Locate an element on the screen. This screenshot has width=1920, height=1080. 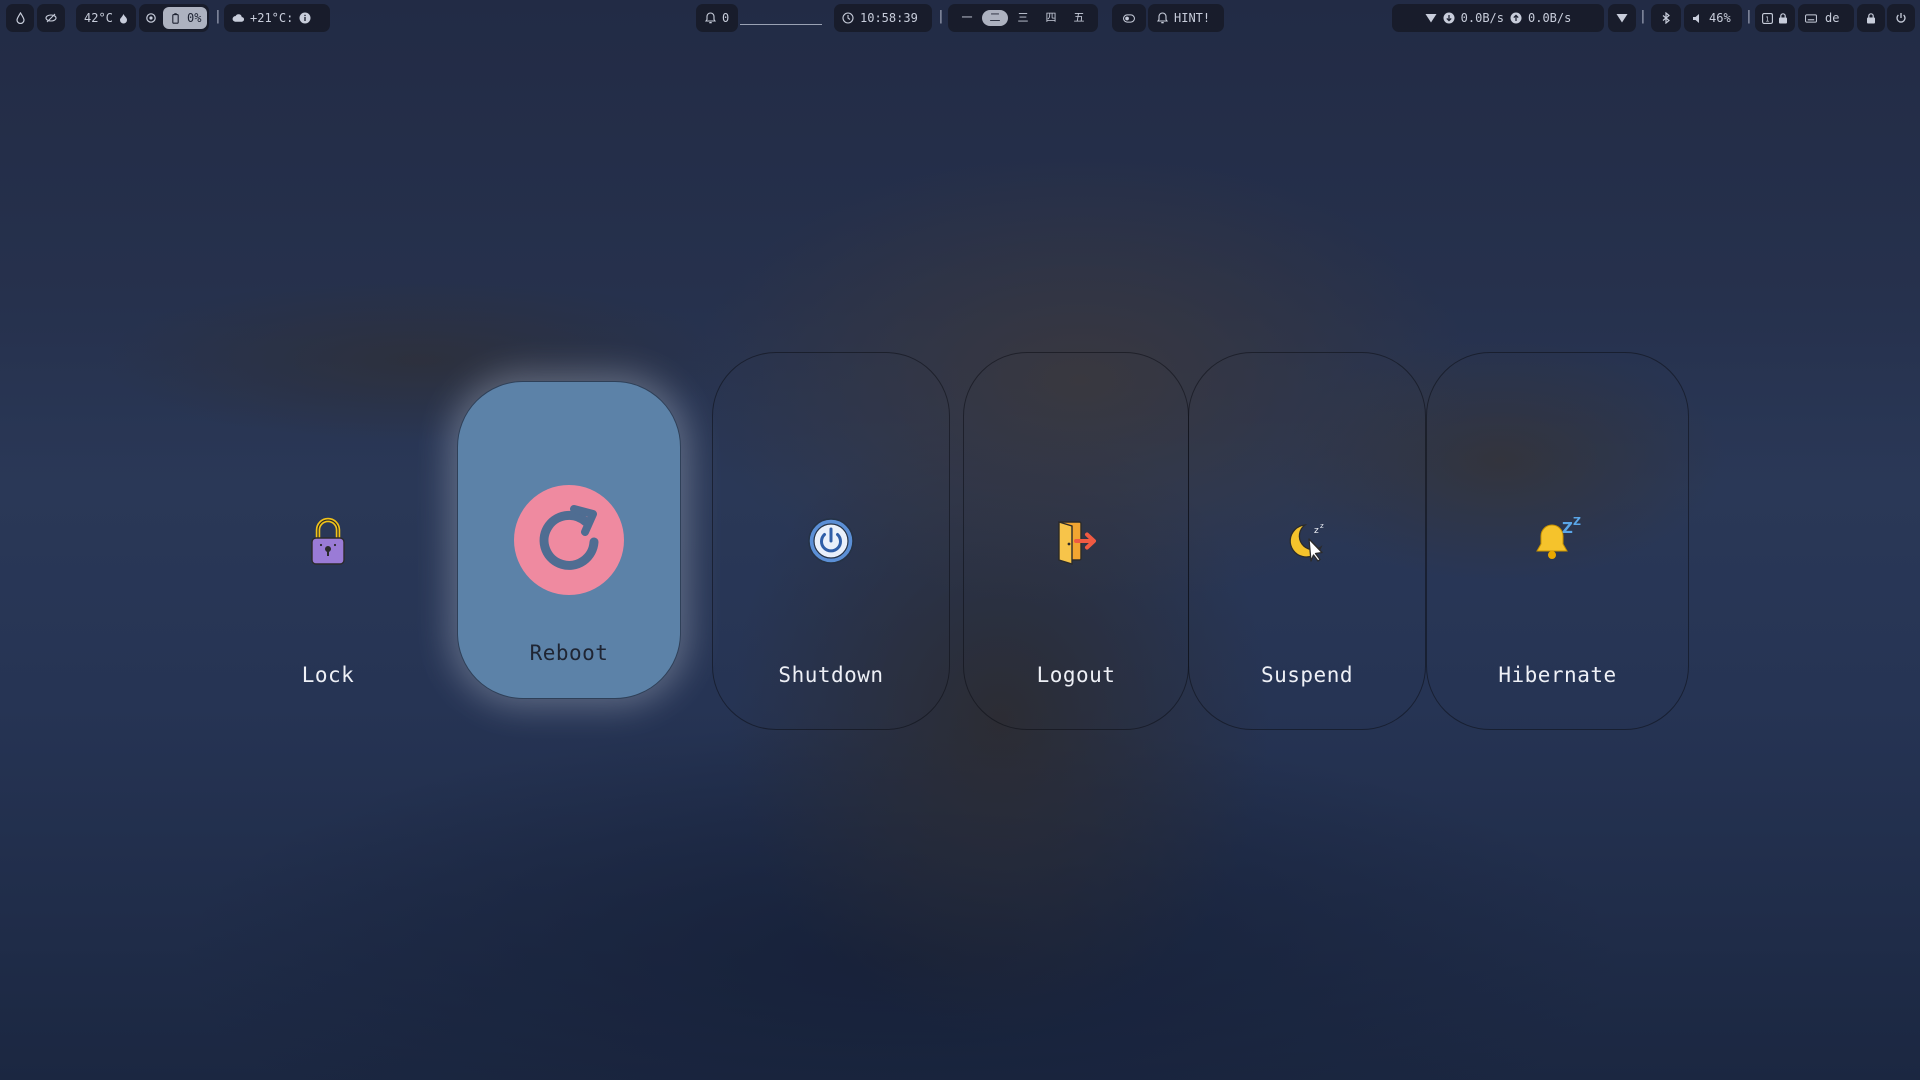
logout-option: Logout is located at coordinates (1076, 541).